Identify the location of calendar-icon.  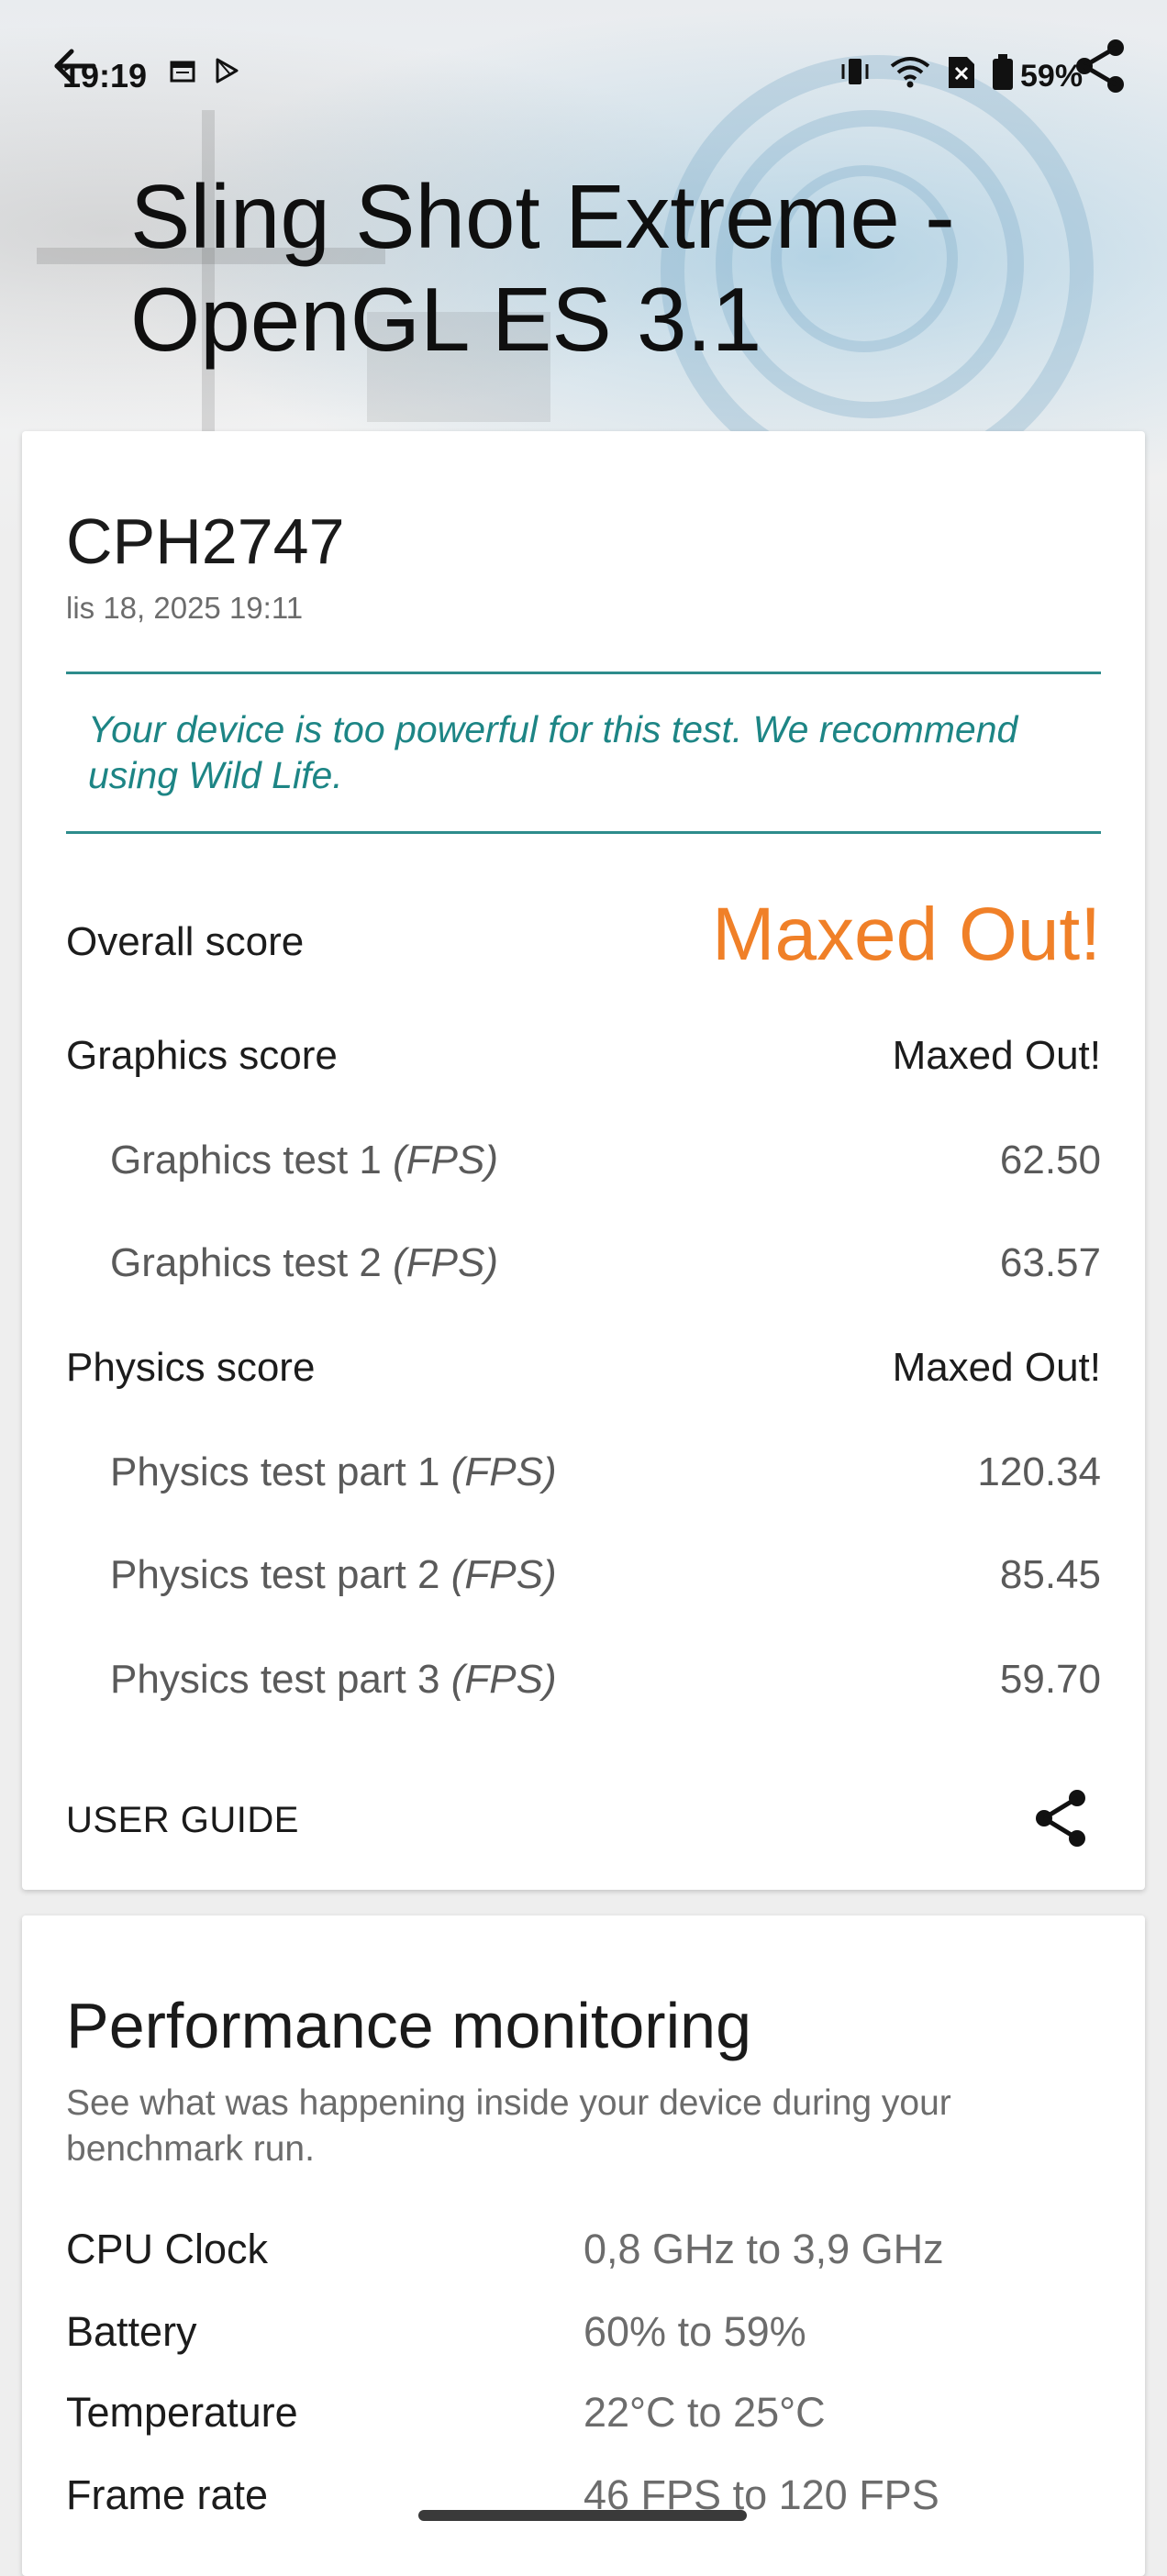
(182, 73).